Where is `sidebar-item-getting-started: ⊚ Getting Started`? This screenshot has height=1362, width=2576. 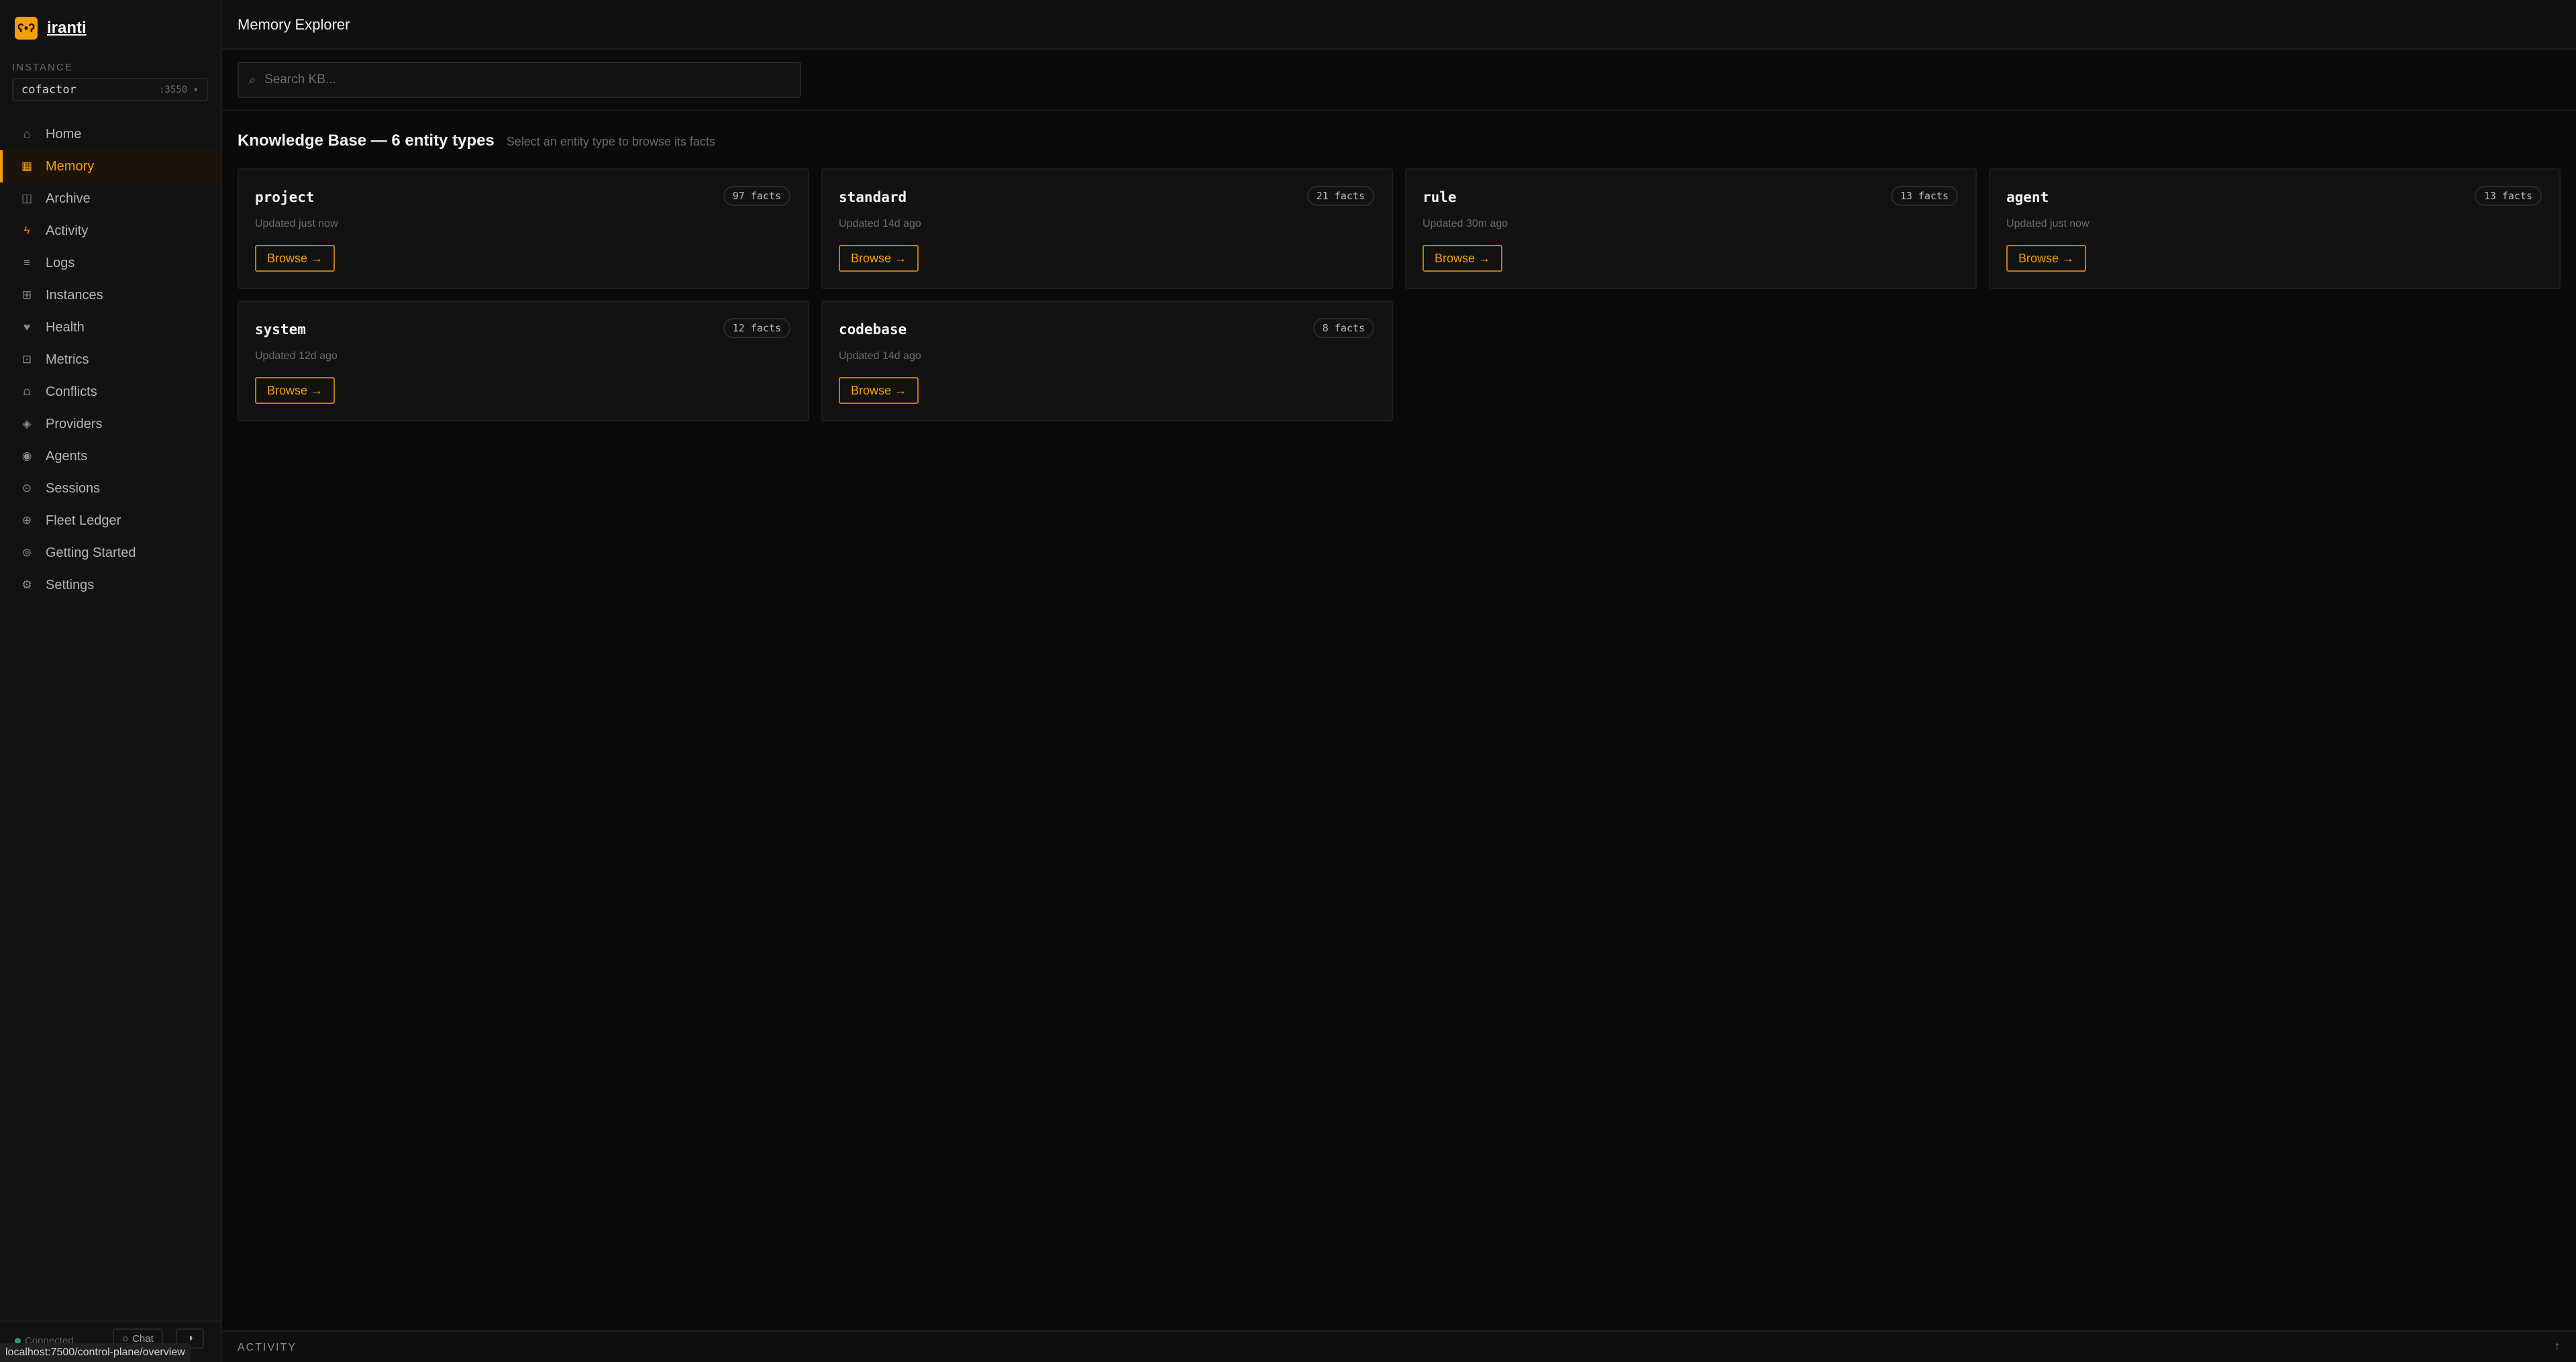 sidebar-item-getting-started: ⊚ Getting Started is located at coordinates (110, 553).